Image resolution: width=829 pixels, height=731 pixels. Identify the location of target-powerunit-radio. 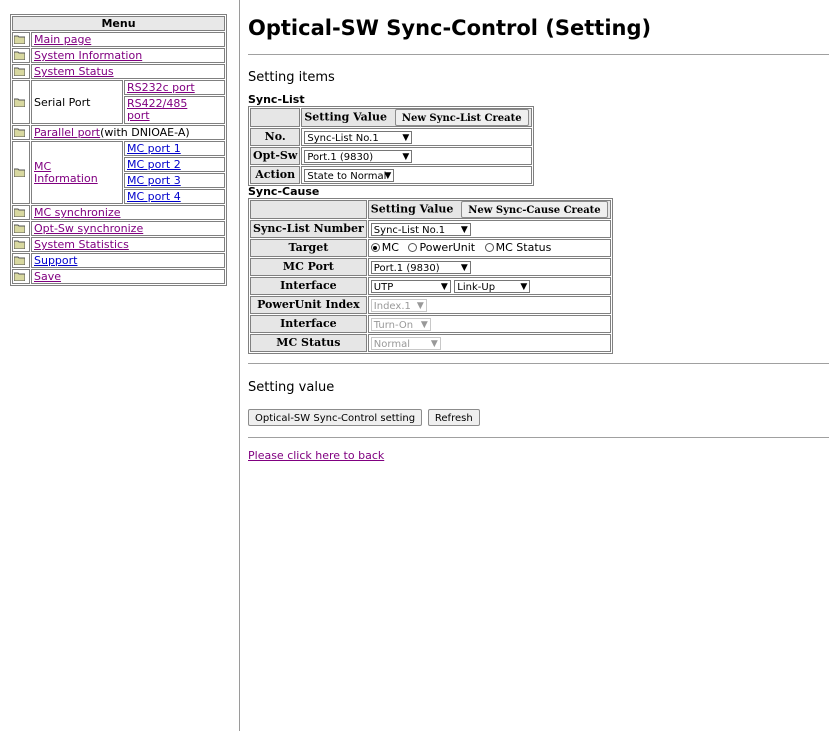
(413, 247).